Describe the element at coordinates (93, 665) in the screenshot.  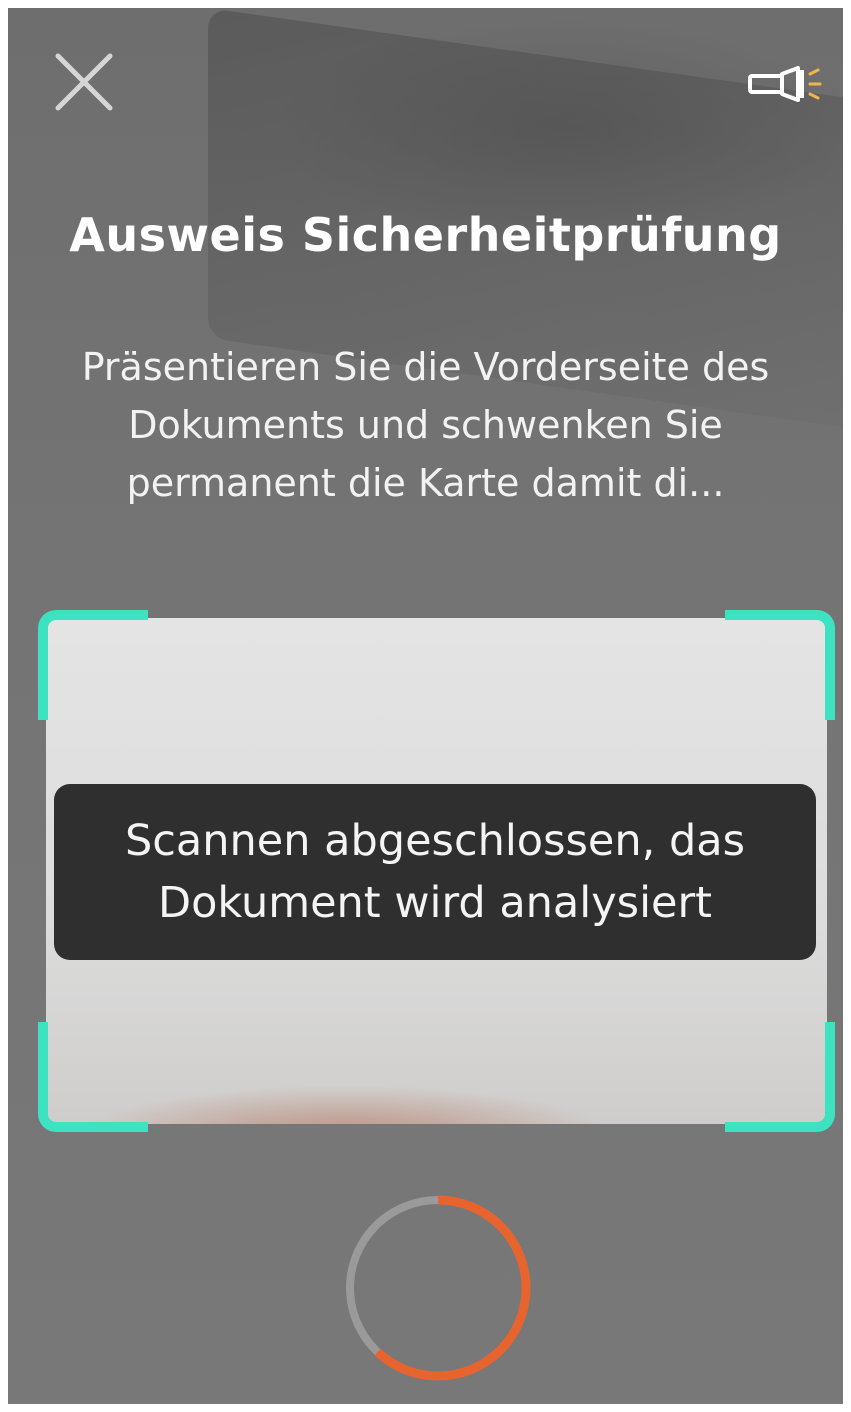
I see `frame-corner-top-left` at that location.